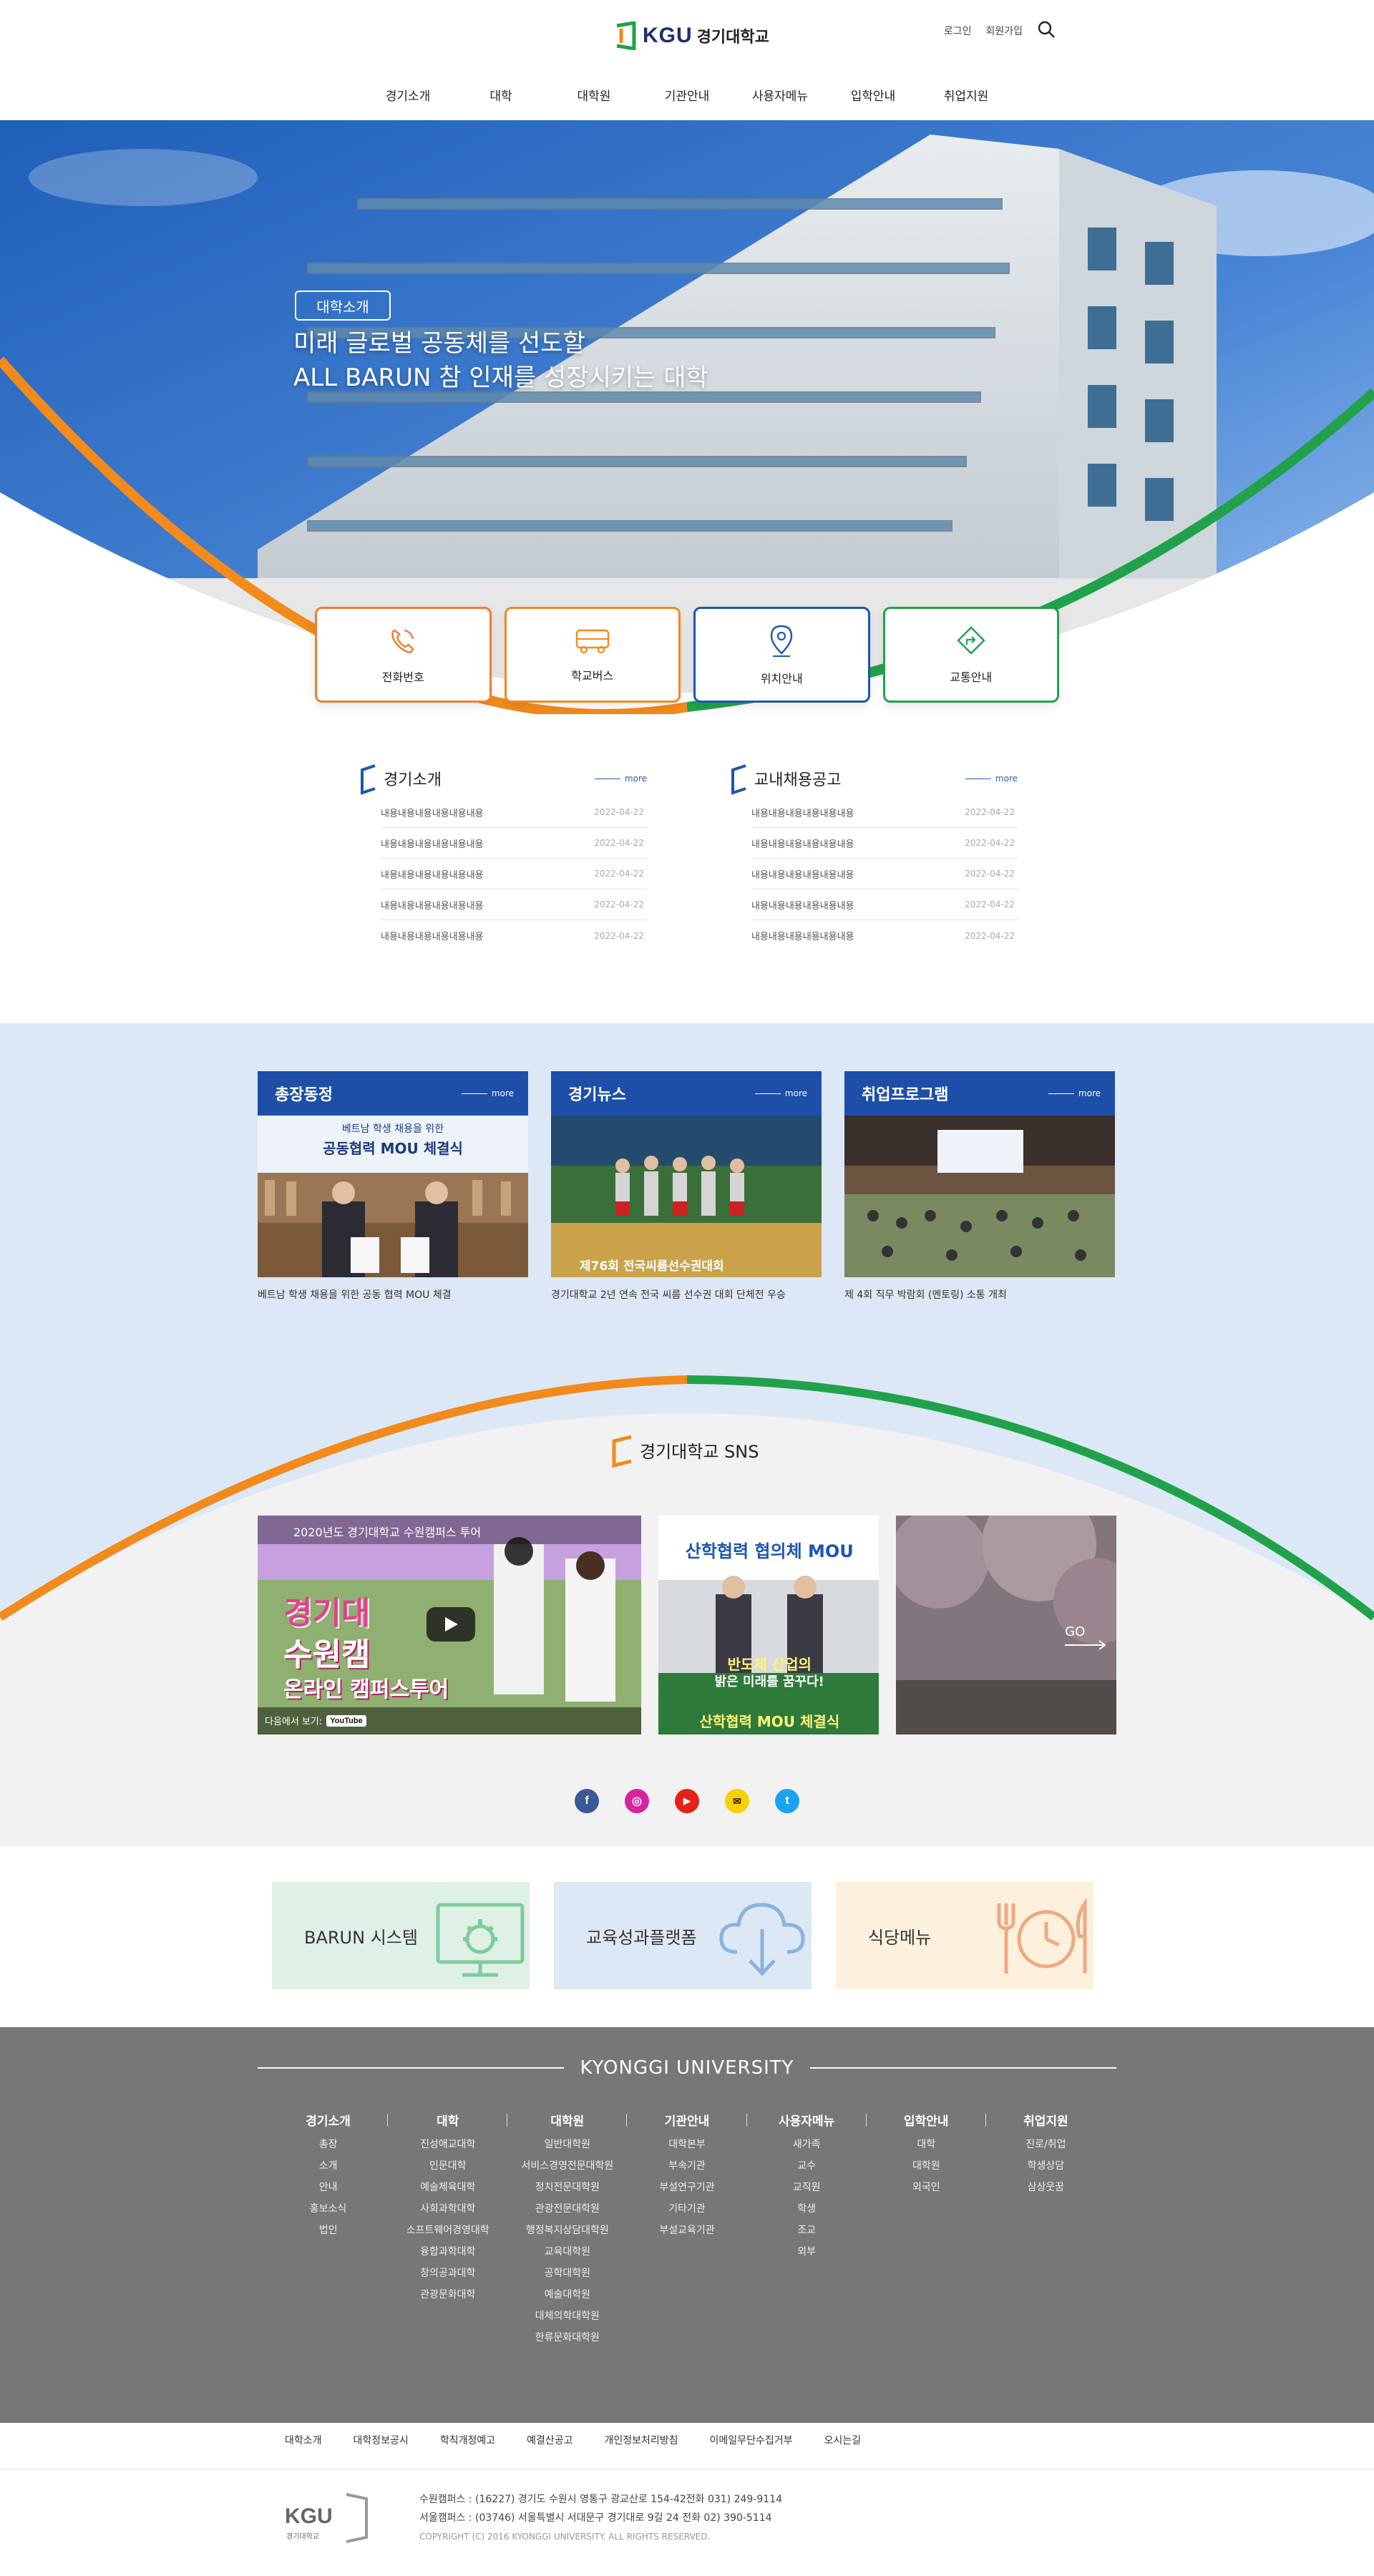 This screenshot has width=1374, height=2576. Describe the element at coordinates (970, 655) in the screenshot. I see `quick-link-directions: 교통안내` at that location.